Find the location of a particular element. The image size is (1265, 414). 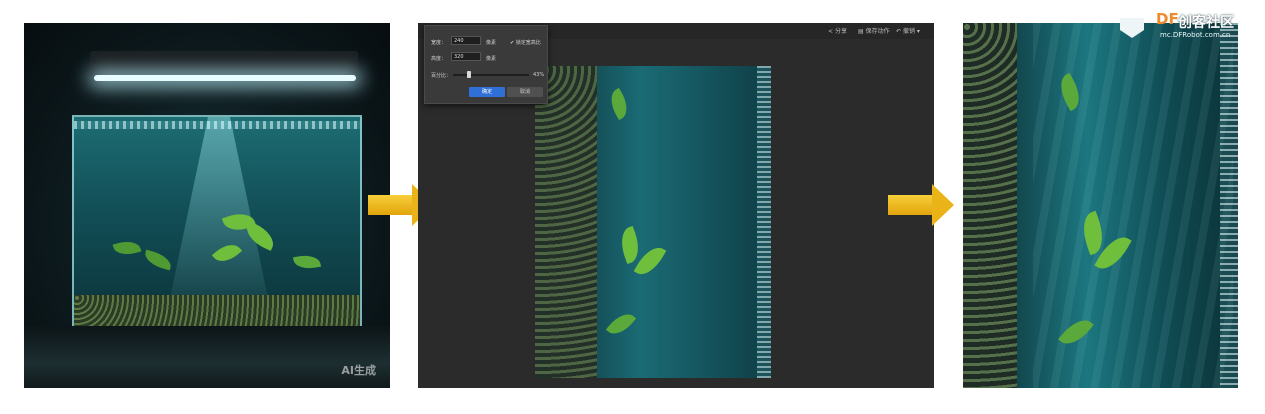

save-action-button: ▤ 保存动作 is located at coordinates (874, 30).